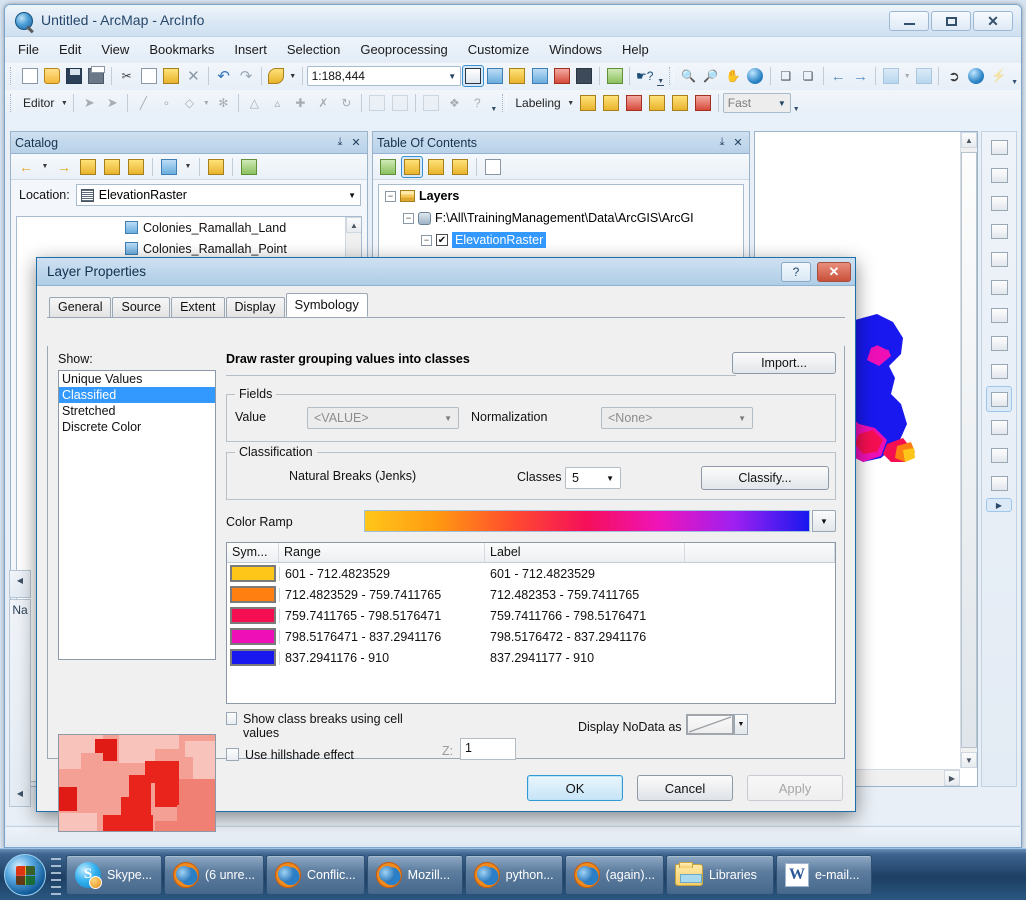 Image resolution: width=1026 pixels, height=900 pixels. What do you see at coordinates (29, 76) in the screenshot?
I see `new-map-icon` at bounding box center [29, 76].